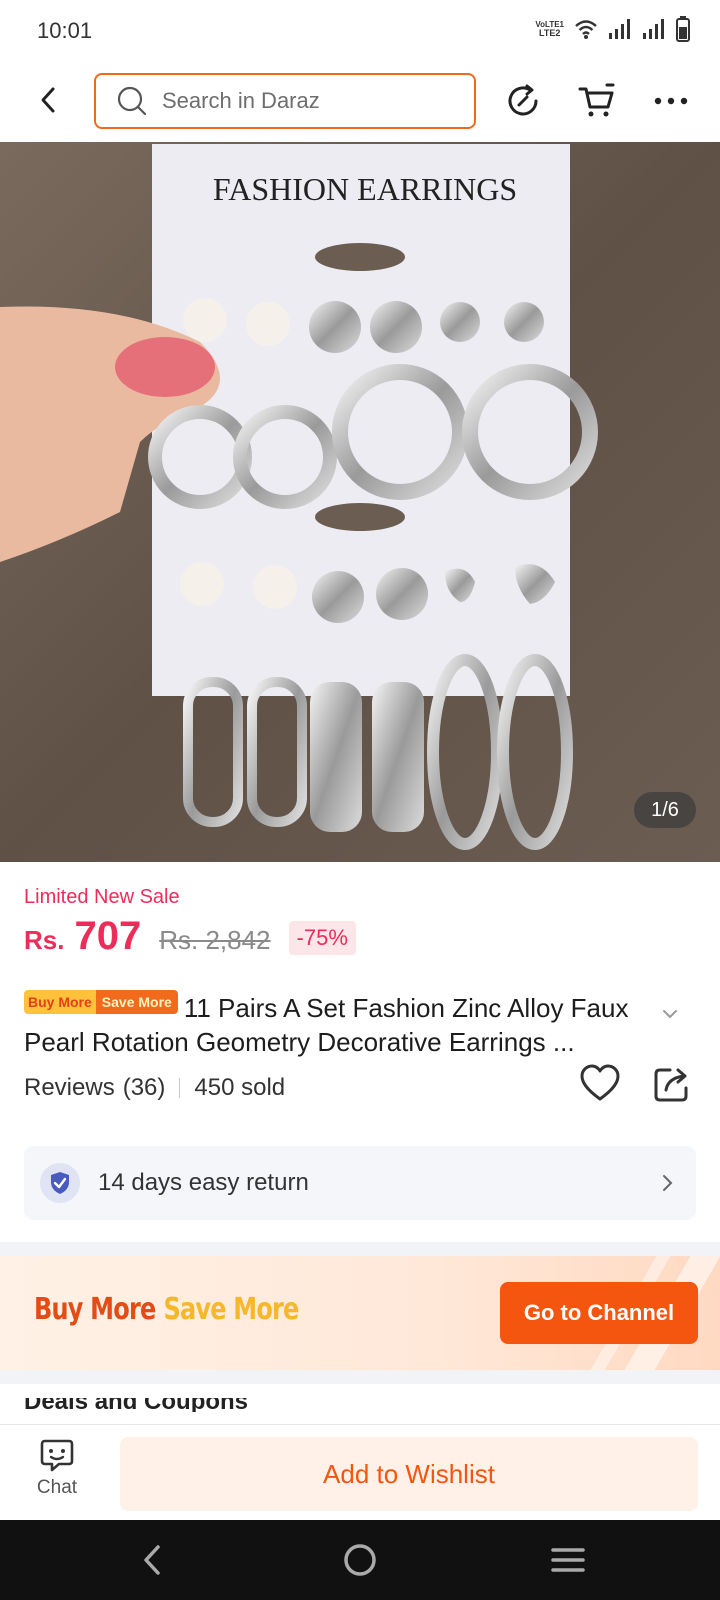  What do you see at coordinates (665, 810) in the screenshot?
I see `image-page-indicator: 1/6` at bounding box center [665, 810].